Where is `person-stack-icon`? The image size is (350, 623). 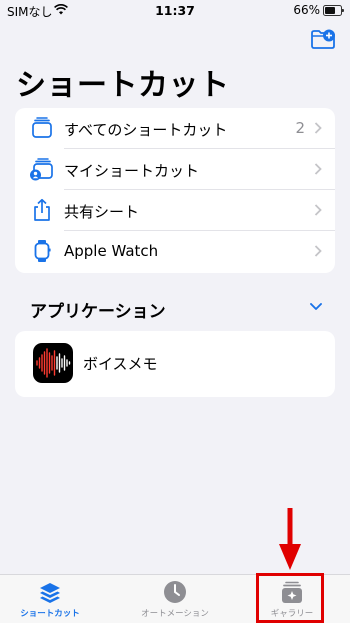
person-stack-icon is located at coordinates (41, 169).